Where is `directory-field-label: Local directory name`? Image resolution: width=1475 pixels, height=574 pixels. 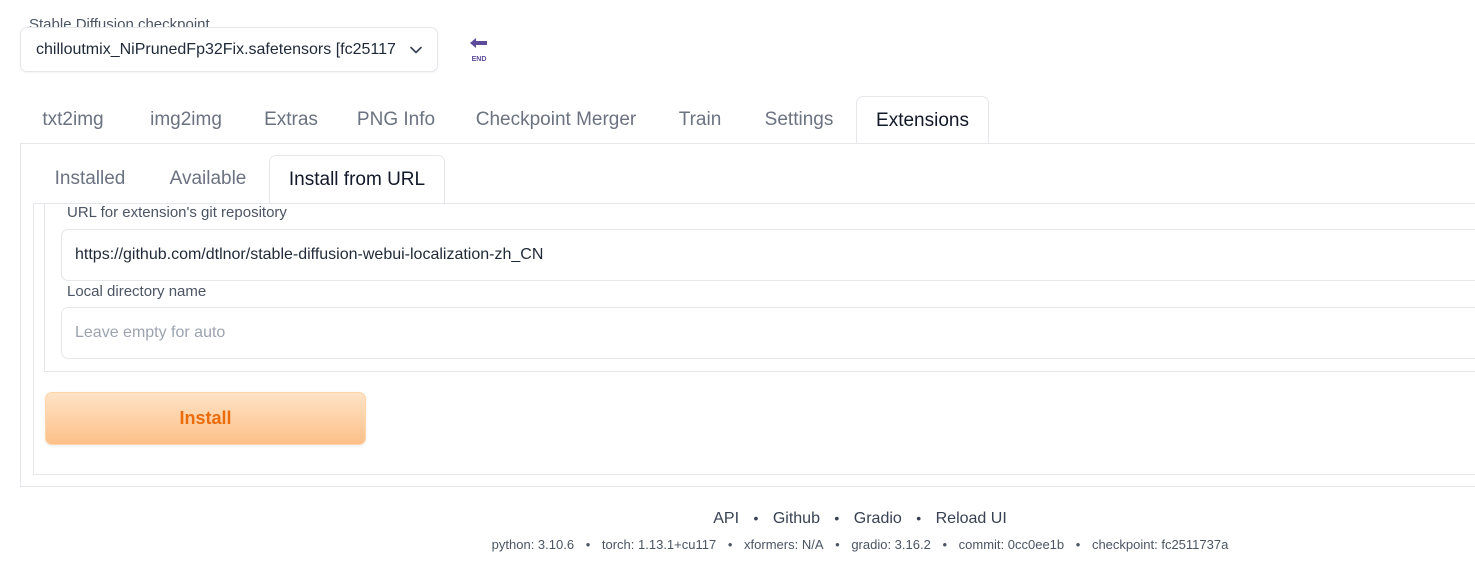 directory-field-label: Local directory name is located at coordinates (137, 291).